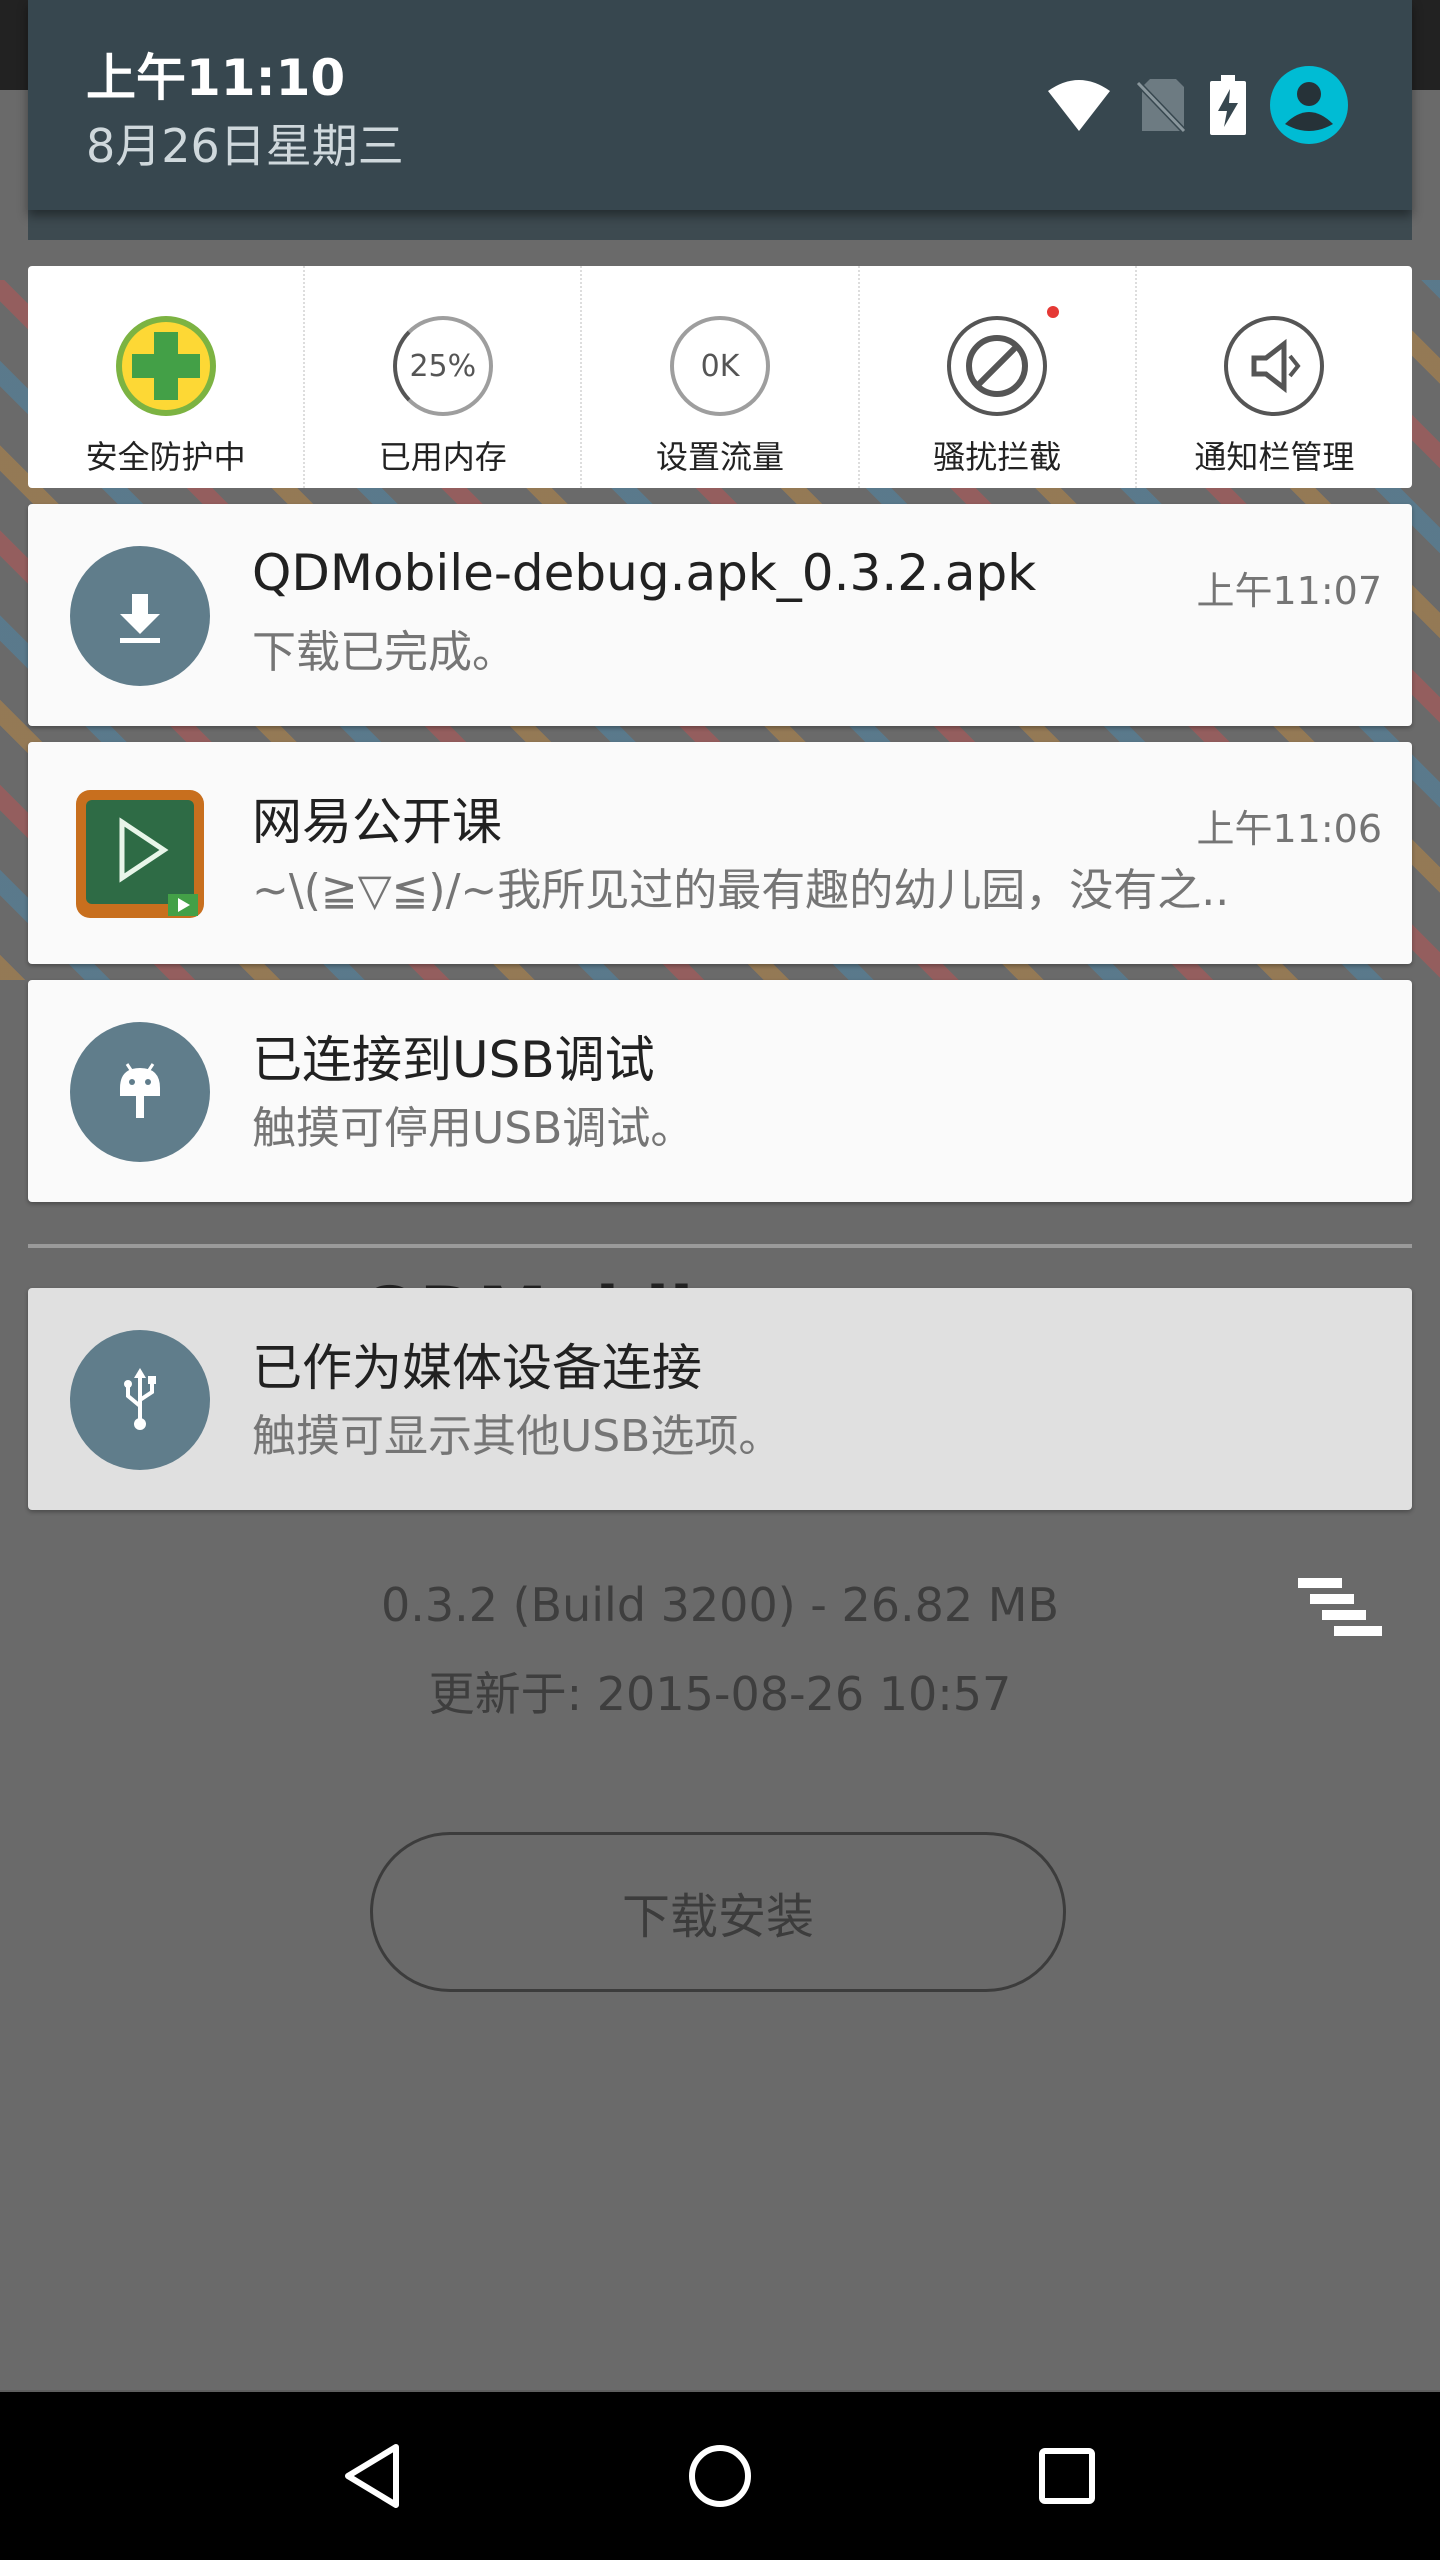  Describe the element at coordinates (216, 78) in the screenshot. I see `clock: 上午11:10` at that location.